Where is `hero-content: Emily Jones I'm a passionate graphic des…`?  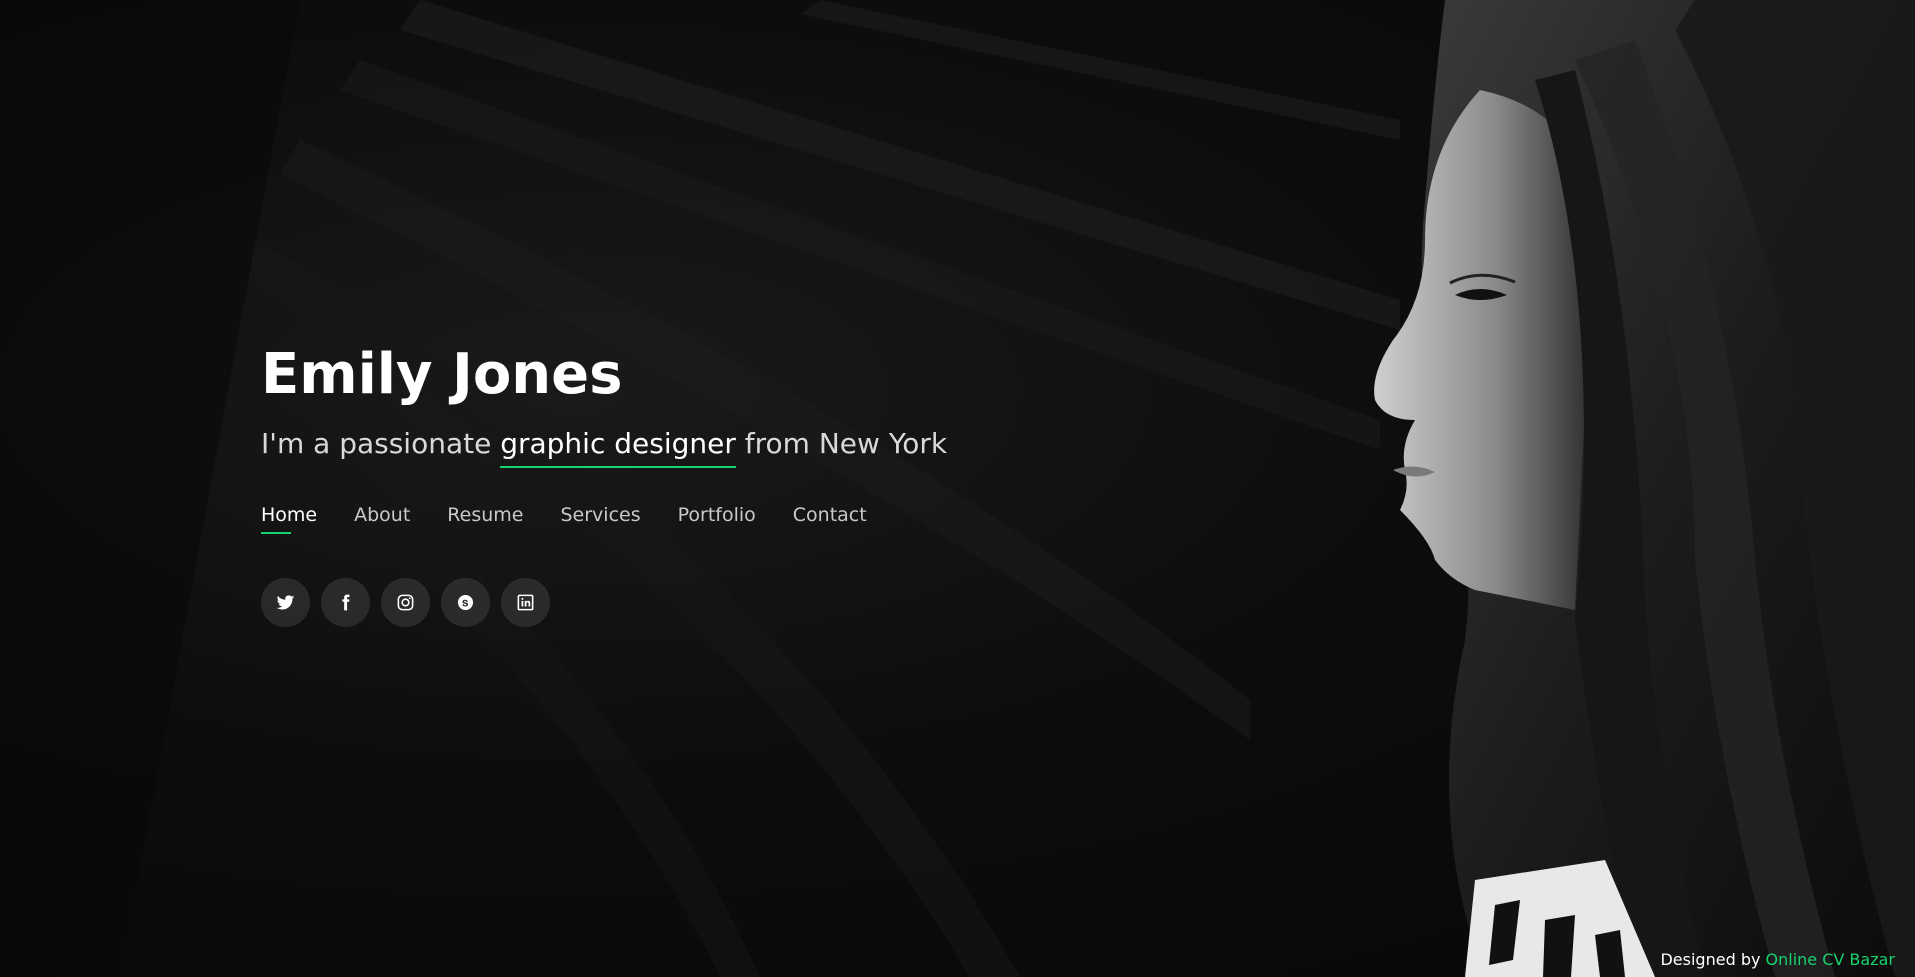
hero-content: Emily Jones I'm a passionate graphic des… is located at coordinates (661, 483).